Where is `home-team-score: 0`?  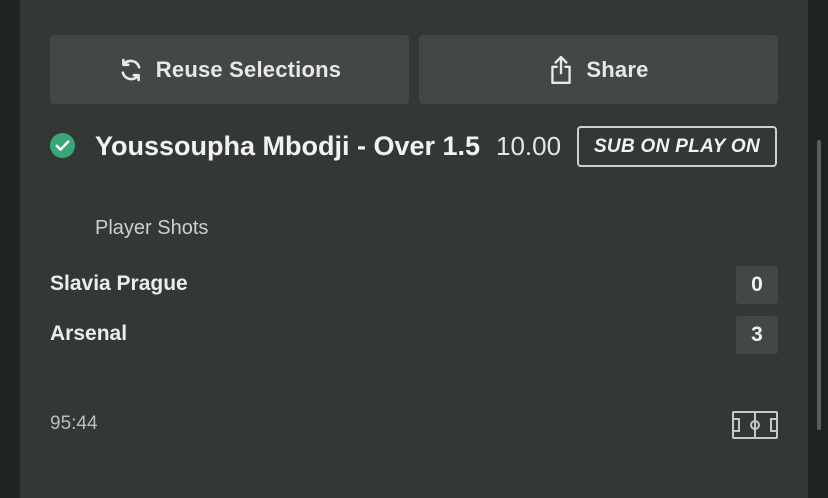 home-team-score: 0 is located at coordinates (757, 285).